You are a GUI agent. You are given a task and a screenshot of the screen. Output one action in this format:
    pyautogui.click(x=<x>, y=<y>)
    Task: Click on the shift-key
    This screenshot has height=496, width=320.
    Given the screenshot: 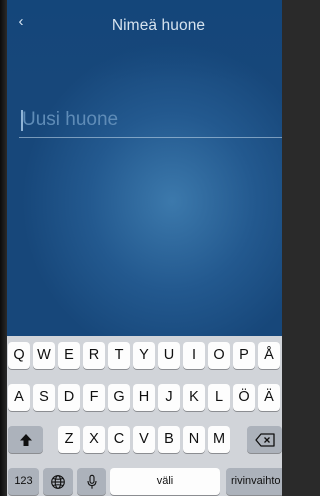 What is the action you would take?
    pyautogui.click(x=25, y=439)
    